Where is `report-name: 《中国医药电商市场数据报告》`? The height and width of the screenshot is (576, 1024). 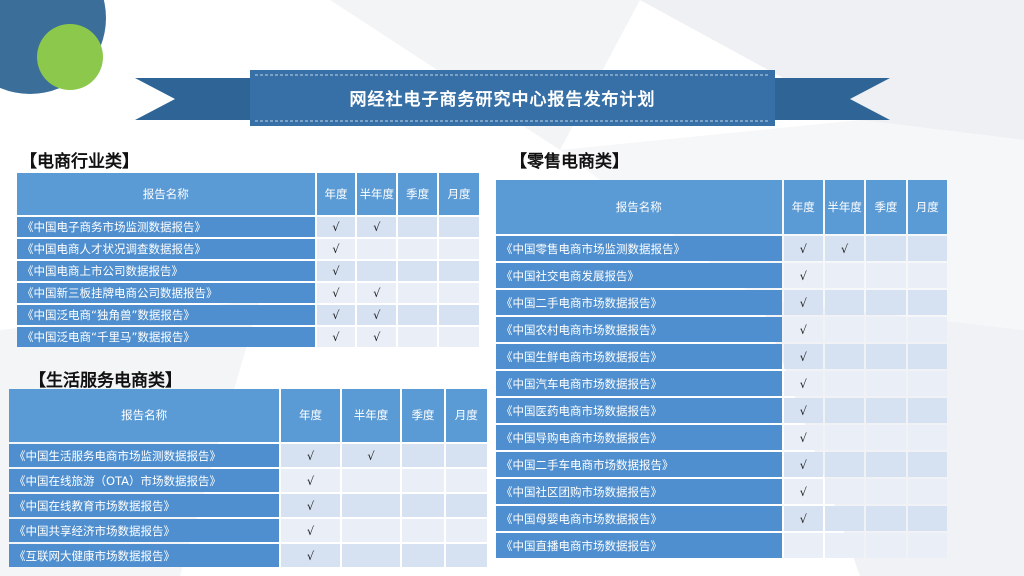 report-name: 《中国医药电商市场数据报告》 is located at coordinates (639, 410).